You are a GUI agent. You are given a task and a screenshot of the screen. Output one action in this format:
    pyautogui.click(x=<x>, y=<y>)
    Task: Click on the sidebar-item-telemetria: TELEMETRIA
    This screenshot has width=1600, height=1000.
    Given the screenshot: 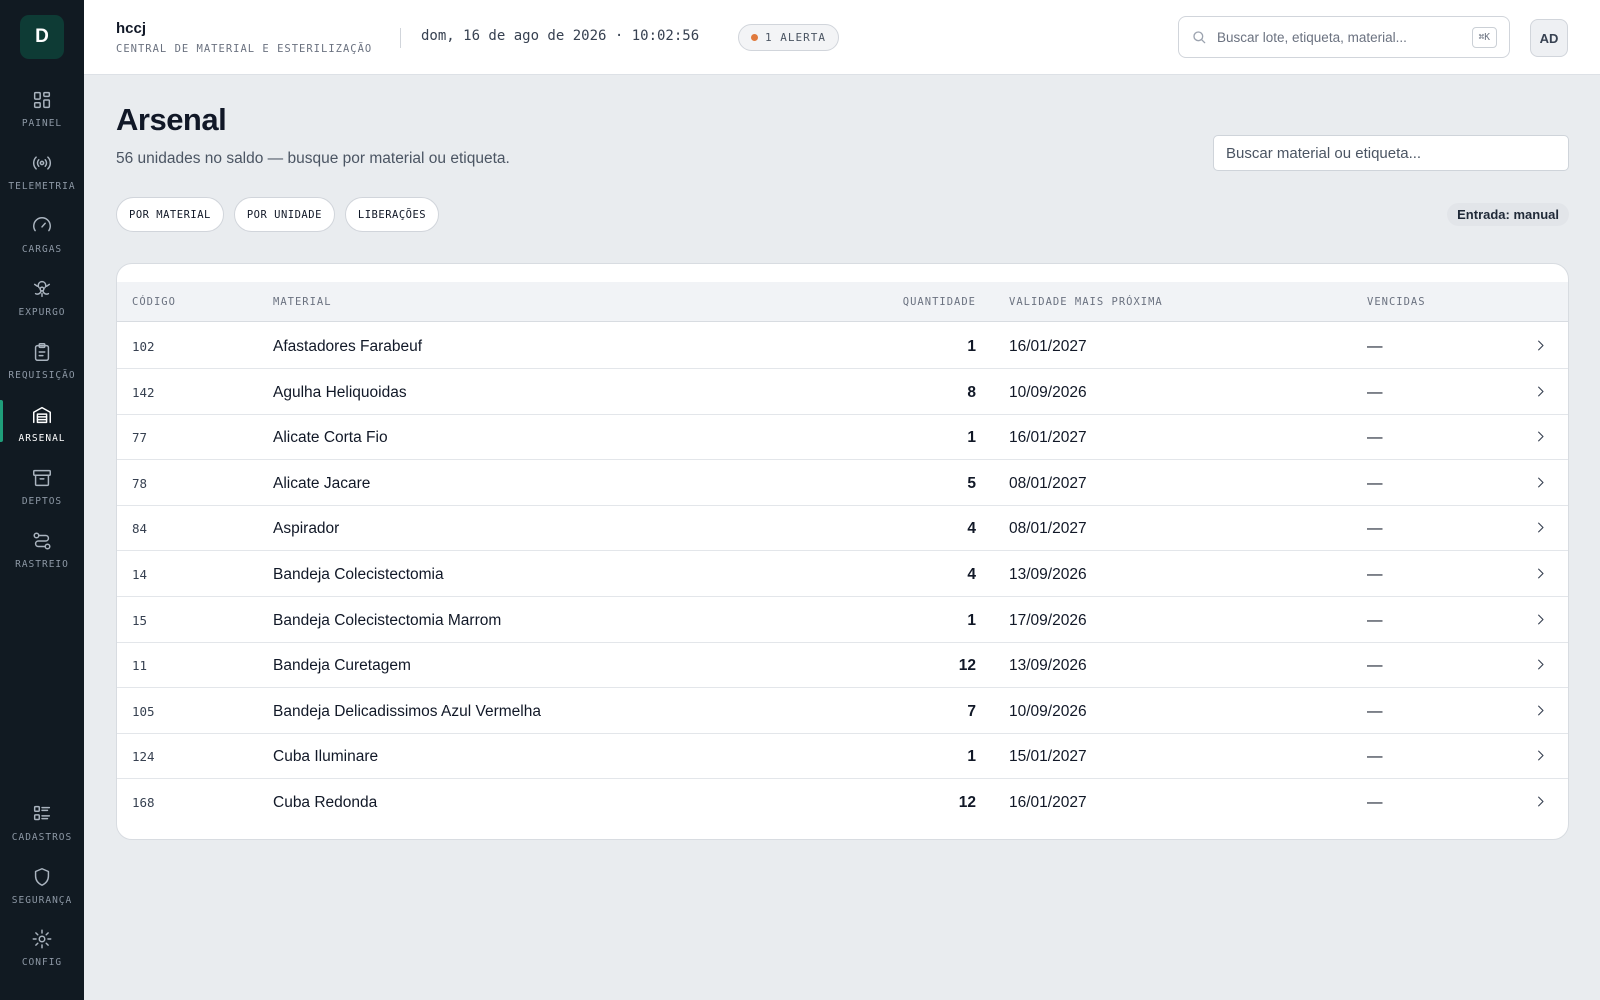 What is the action you would take?
    pyautogui.click(x=42, y=172)
    